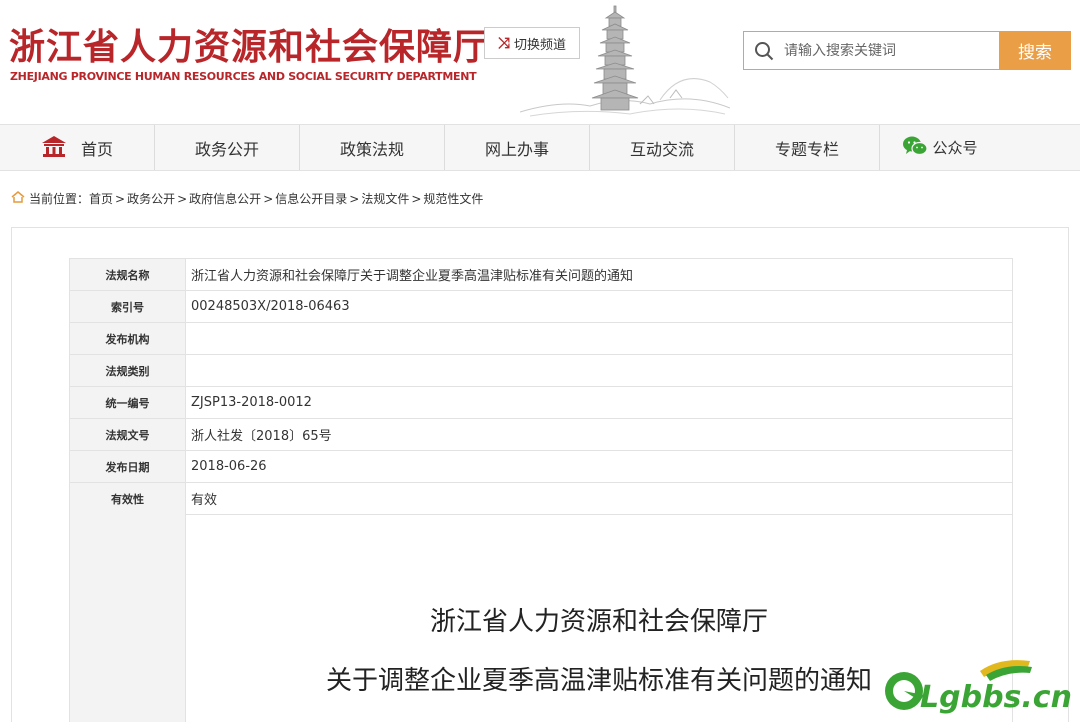 Image resolution: width=1080 pixels, height=722 pixels. Describe the element at coordinates (127, 466) in the screenshot. I see `info-label: 发布日期` at that location.